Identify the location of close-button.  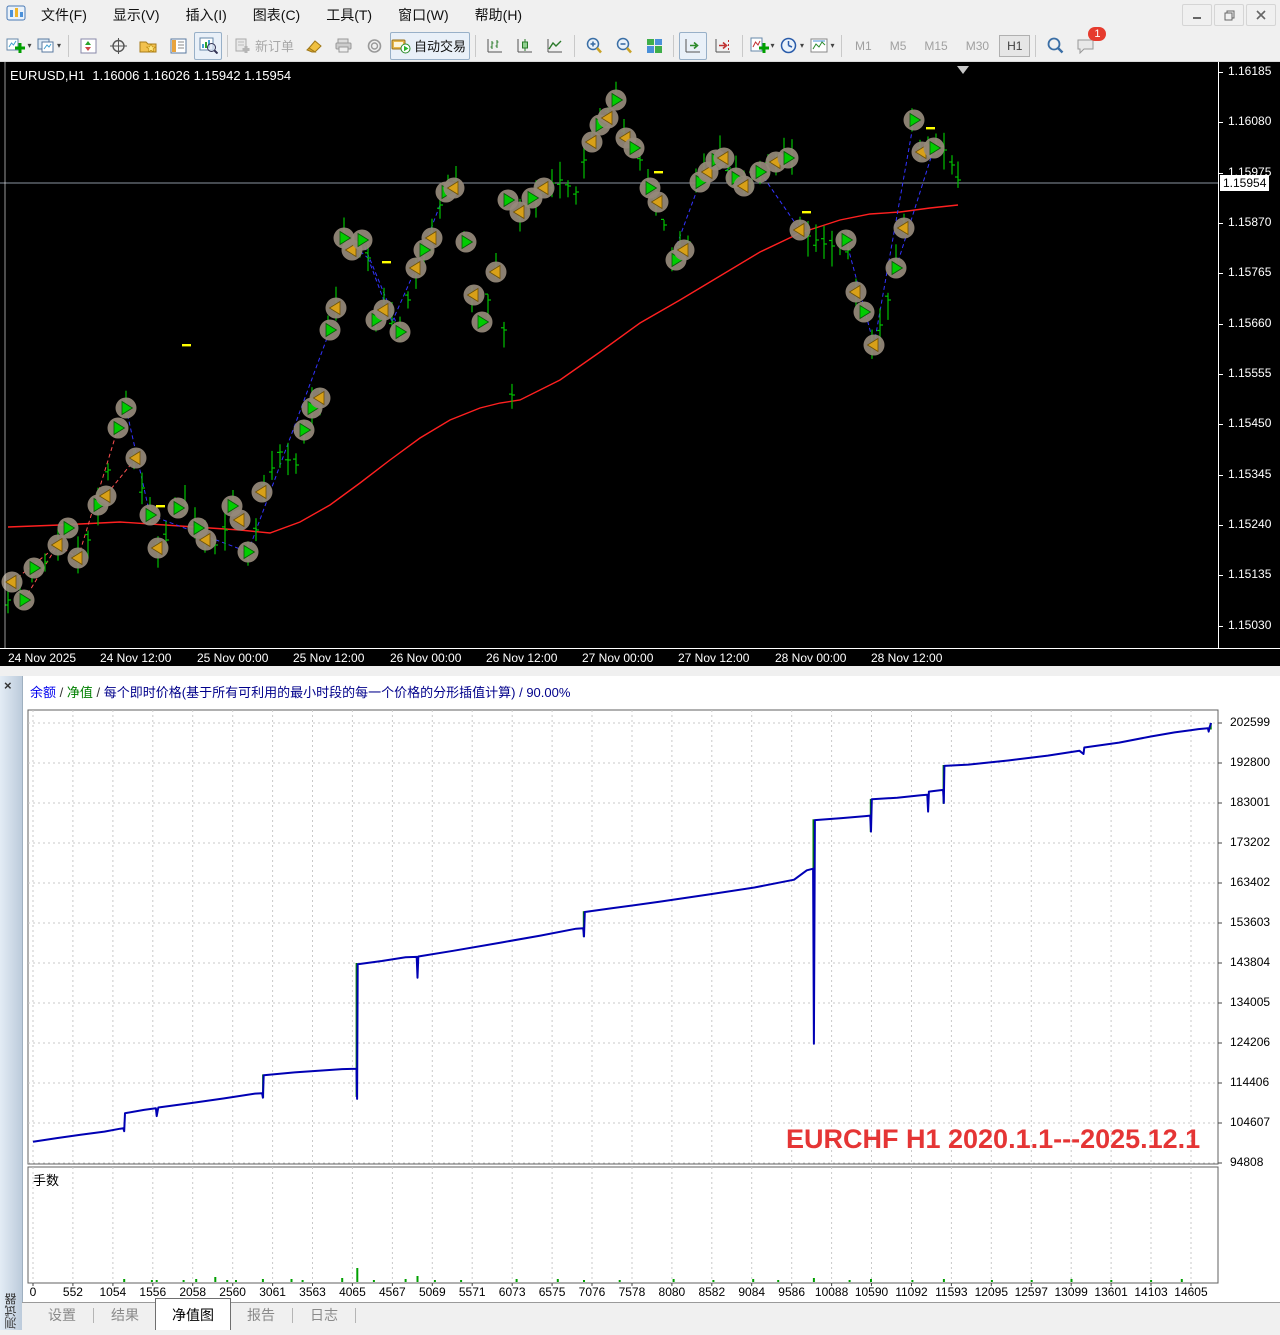
(1261, 15).